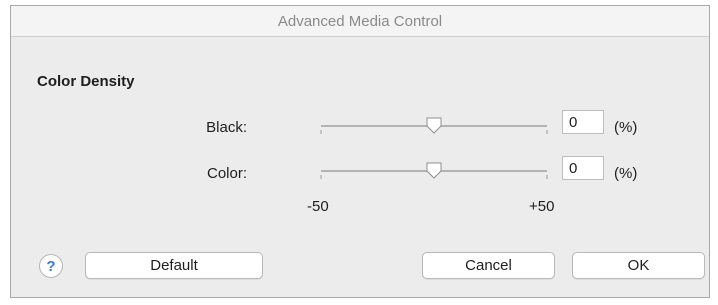 This screenshot has width=718, height=305. I want to click on color-slider, so click(434, 171).